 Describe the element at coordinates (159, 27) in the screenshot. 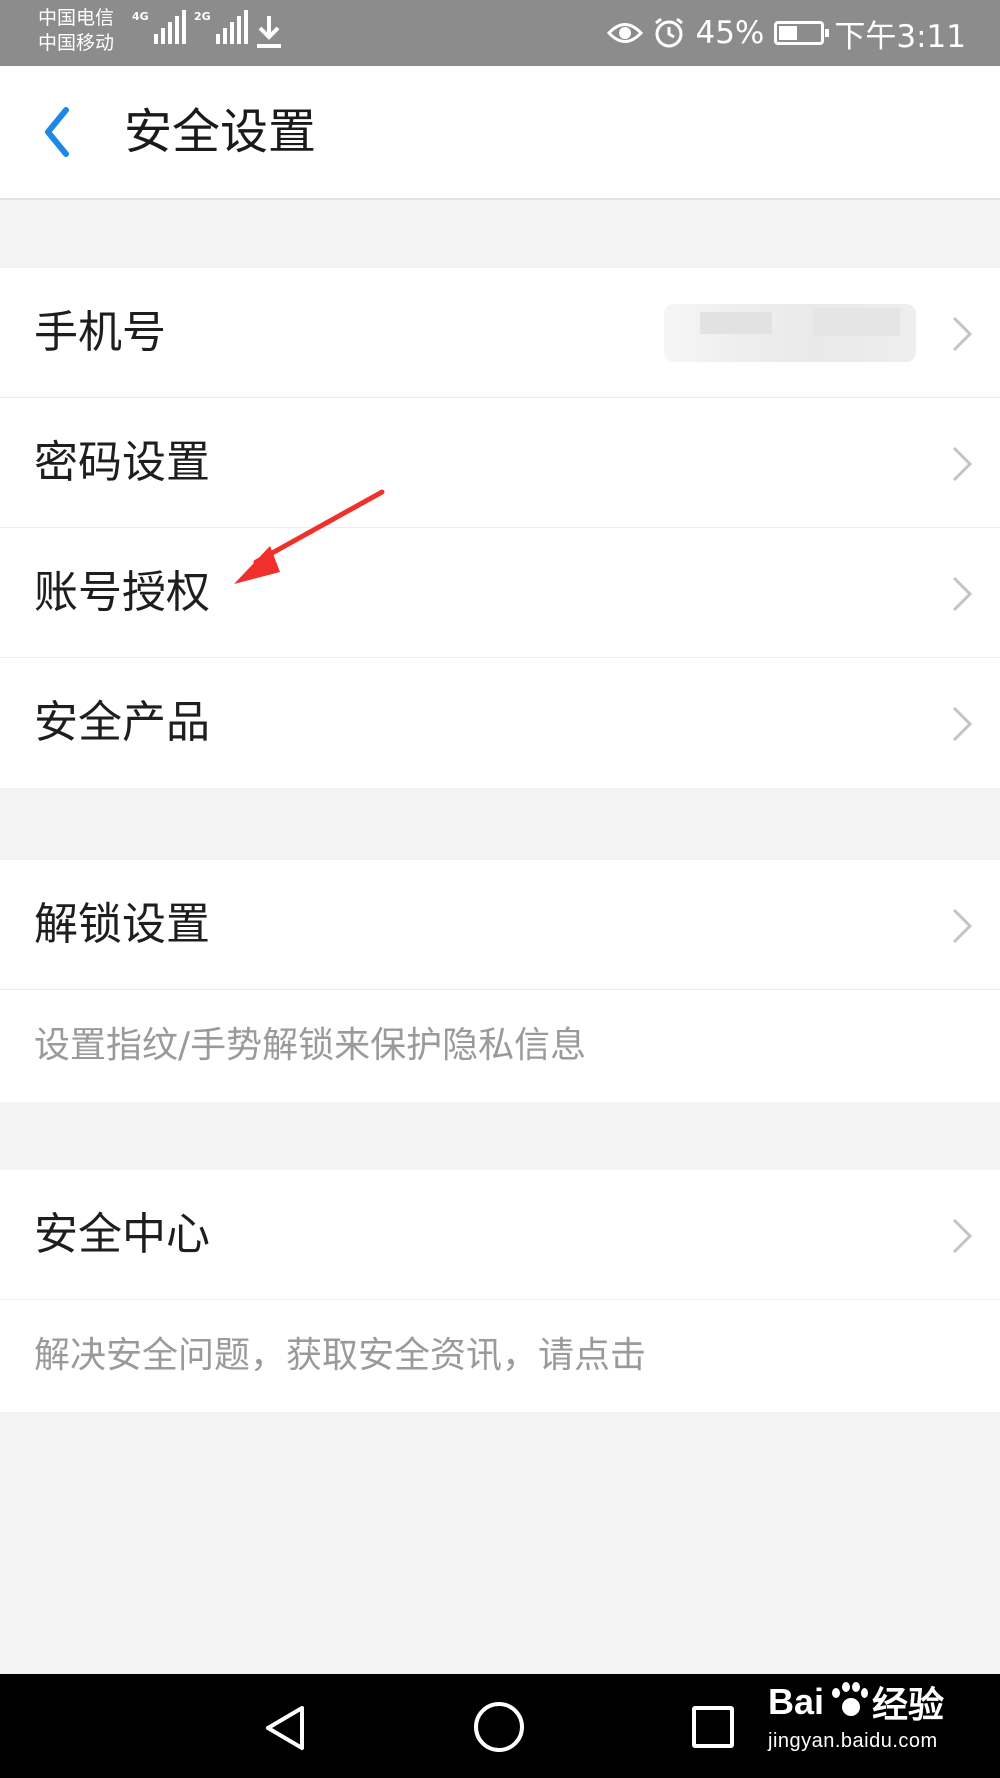

I see `signal-icon-1: 4G` at that location.